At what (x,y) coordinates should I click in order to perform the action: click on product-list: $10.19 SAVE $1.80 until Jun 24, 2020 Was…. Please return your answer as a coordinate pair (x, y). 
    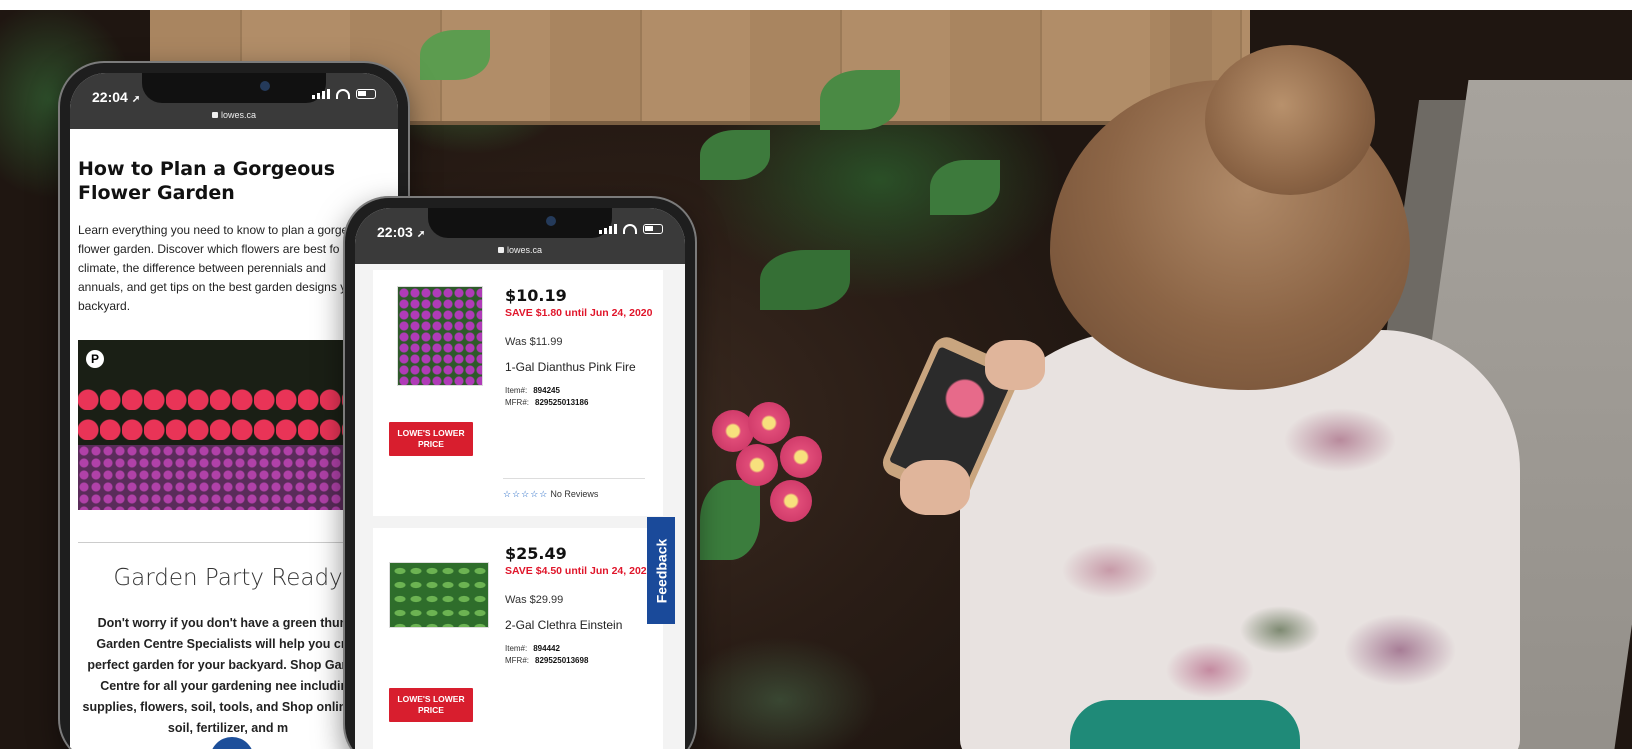
    Looking at the image, I should click on (520, 506).